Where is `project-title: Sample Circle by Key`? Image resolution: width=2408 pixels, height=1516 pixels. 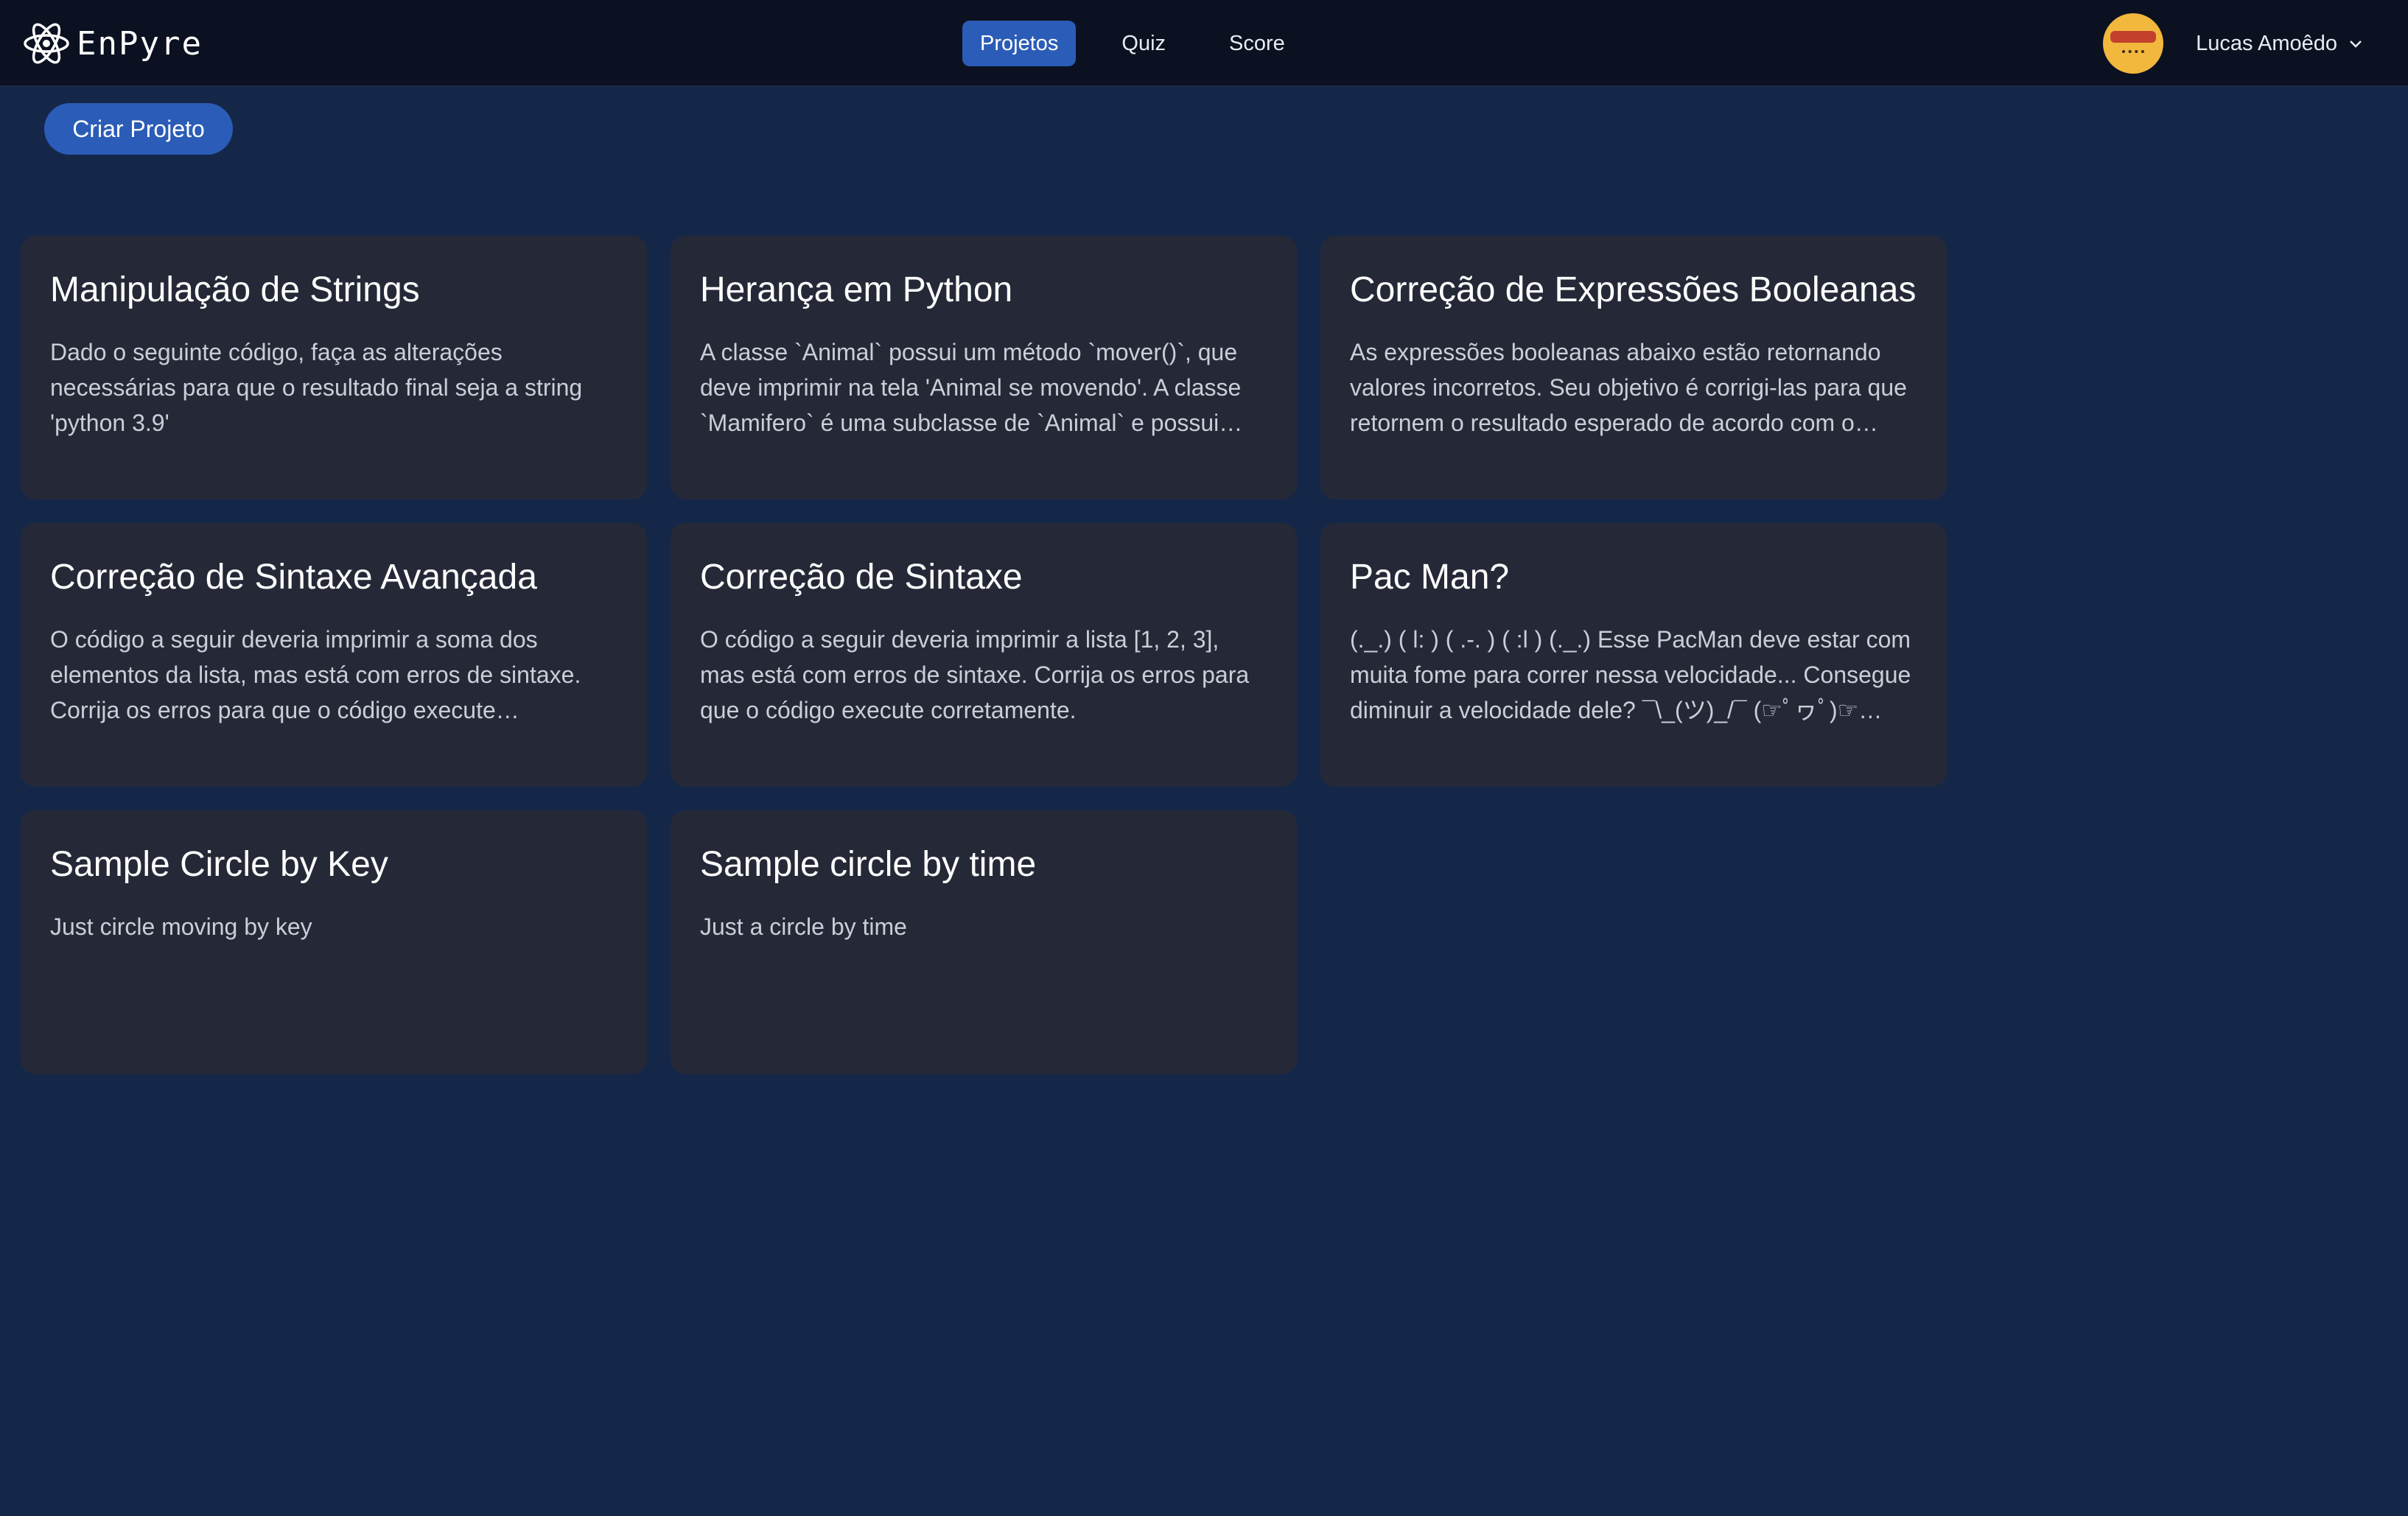 project-title: Sample Circle by Key is located at coordinates (219, 864).